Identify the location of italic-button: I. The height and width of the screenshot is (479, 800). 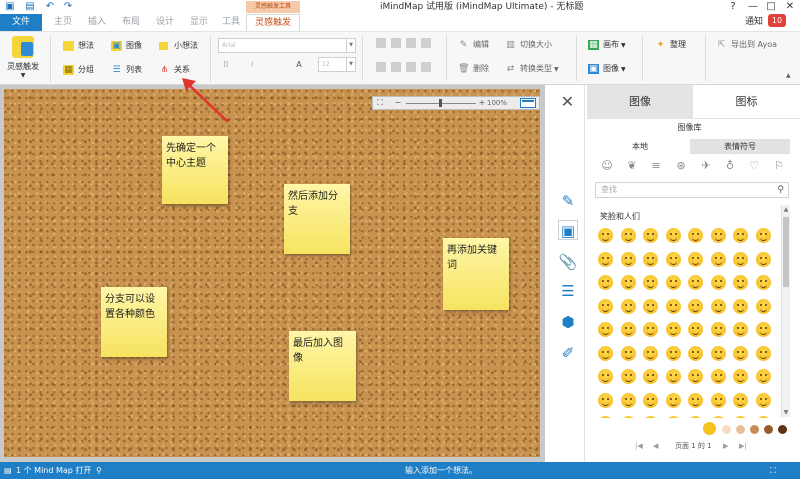
(252, 65).